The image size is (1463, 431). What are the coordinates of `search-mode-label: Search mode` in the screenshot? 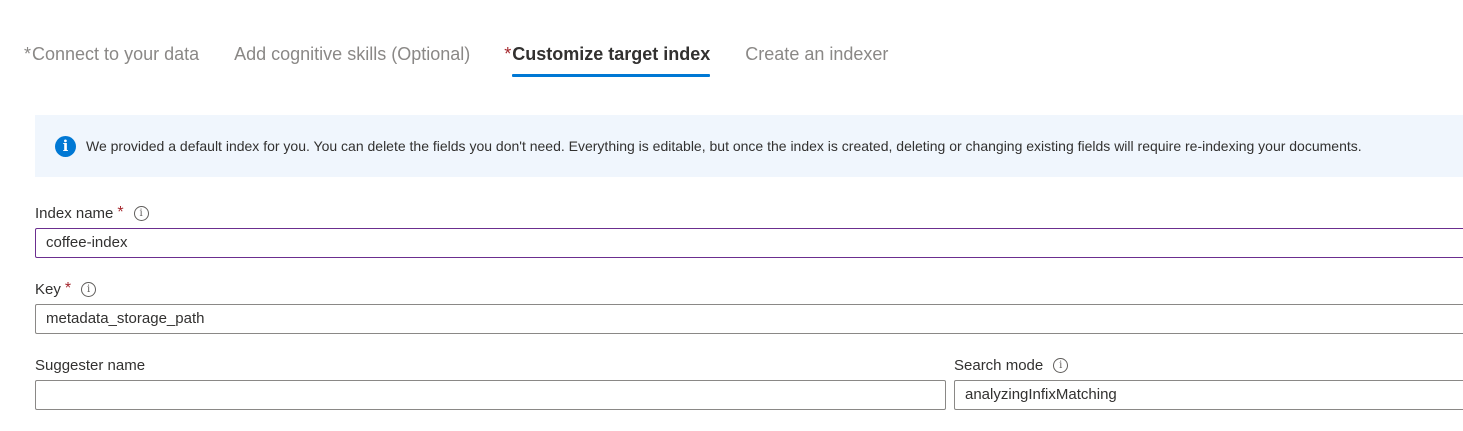 It's located at (999, 365).